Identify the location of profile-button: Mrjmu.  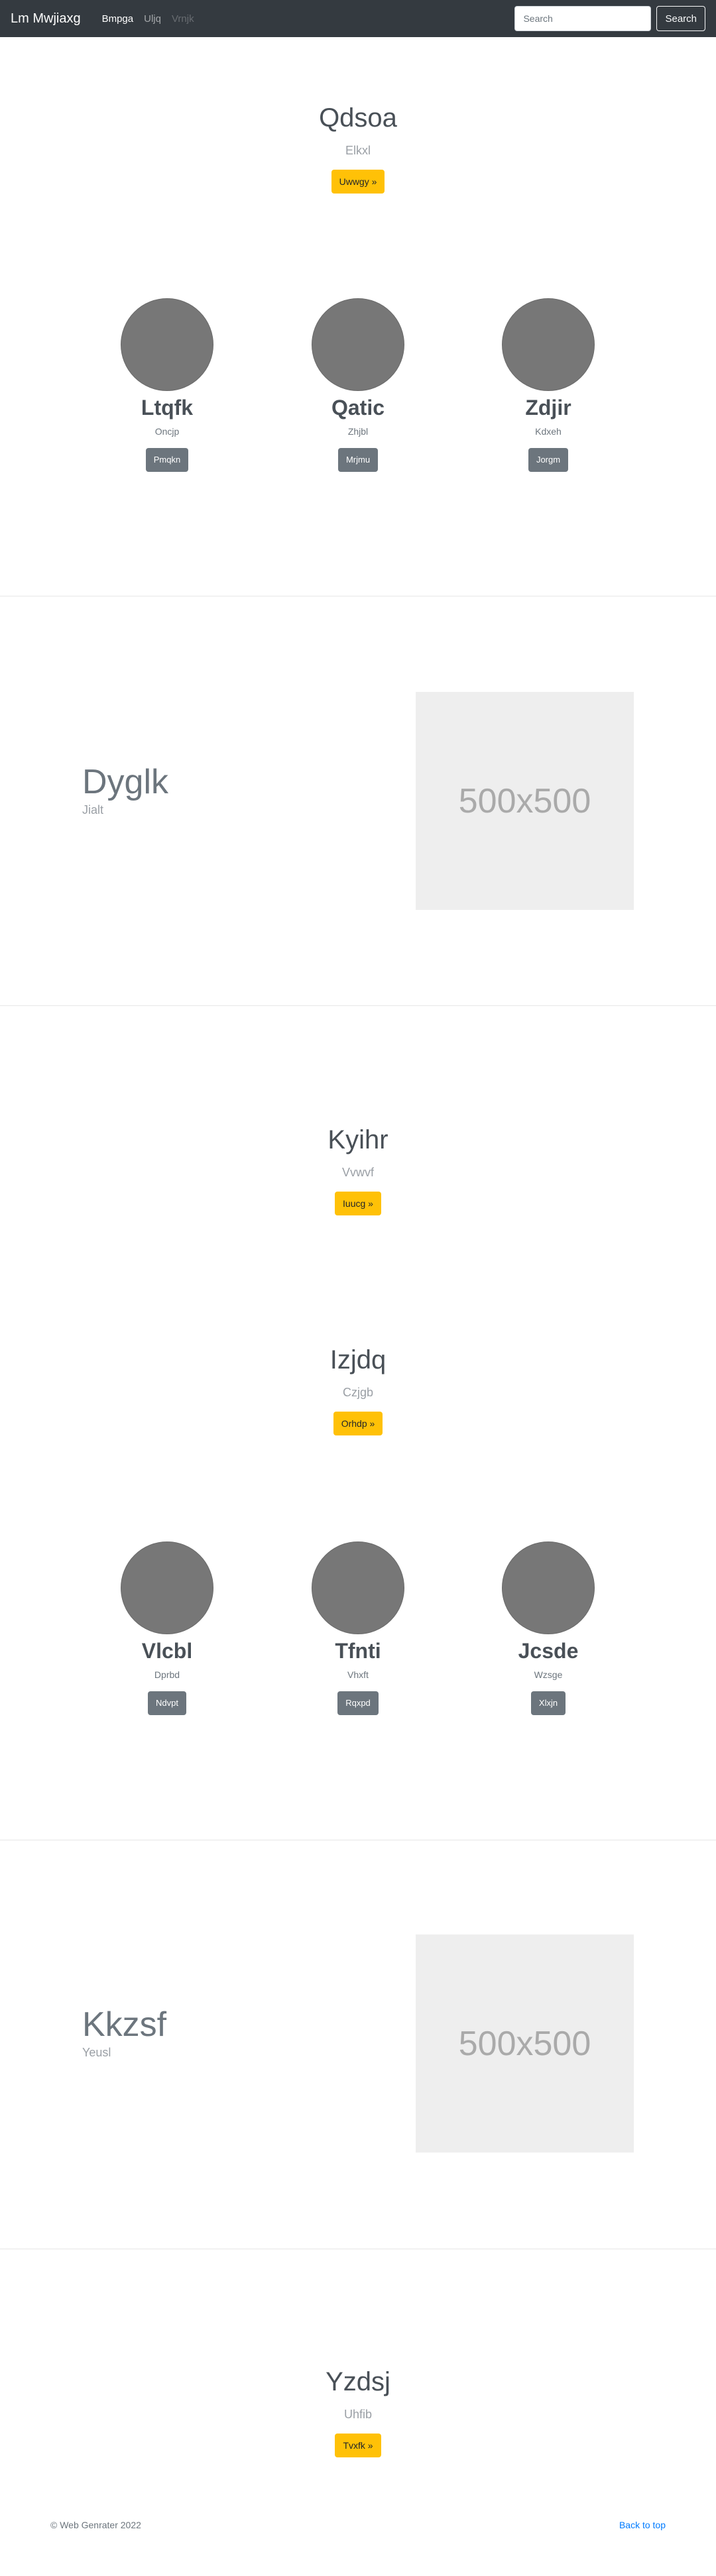
(358, 460).